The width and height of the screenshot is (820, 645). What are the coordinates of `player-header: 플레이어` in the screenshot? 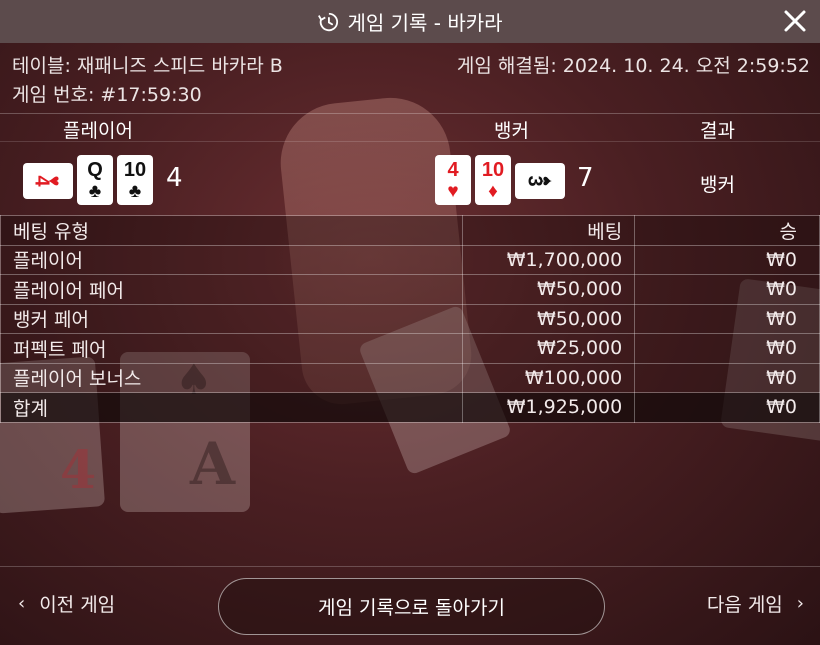 It's located at (98, 131).